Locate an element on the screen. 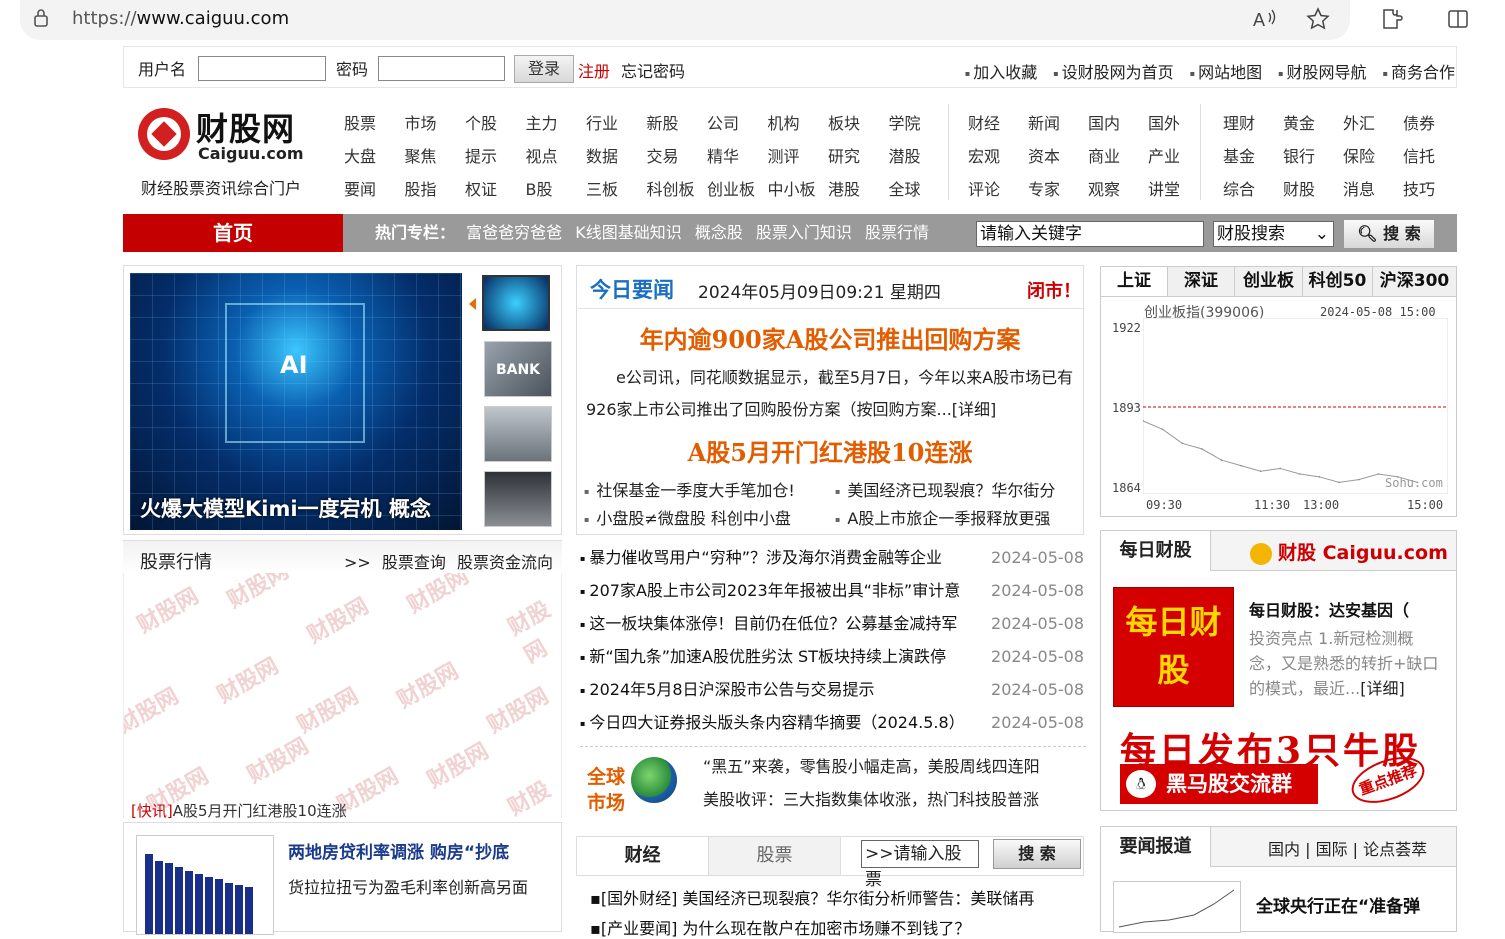 This screenshot has height=939, width=1505. sub-news: 社保基金一季度大手笔加仓! is located at coordinates (689, 489).